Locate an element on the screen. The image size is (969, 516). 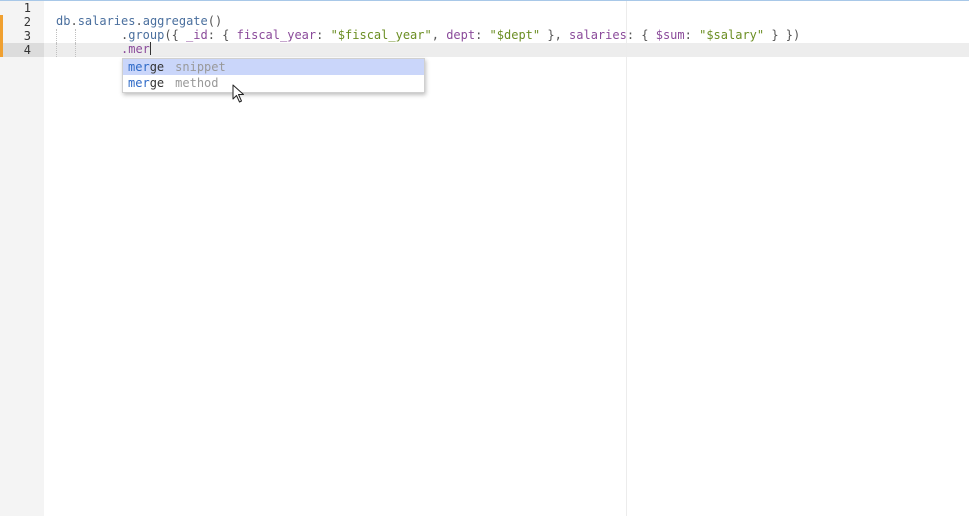
token-function: aggregate is located at coordinates (175, 21).